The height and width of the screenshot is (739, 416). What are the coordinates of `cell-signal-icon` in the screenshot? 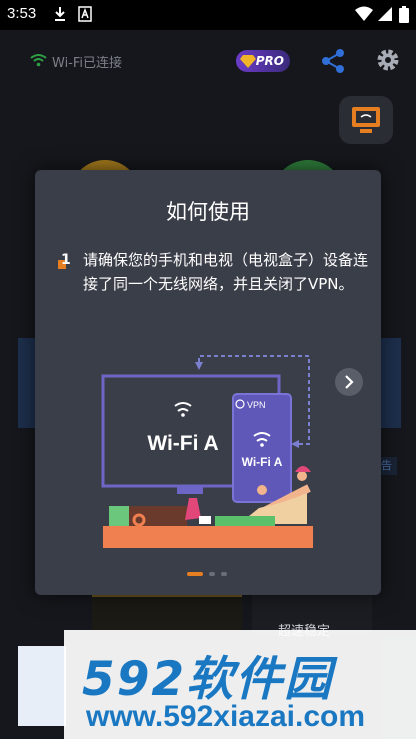 It's located at (385, 14).